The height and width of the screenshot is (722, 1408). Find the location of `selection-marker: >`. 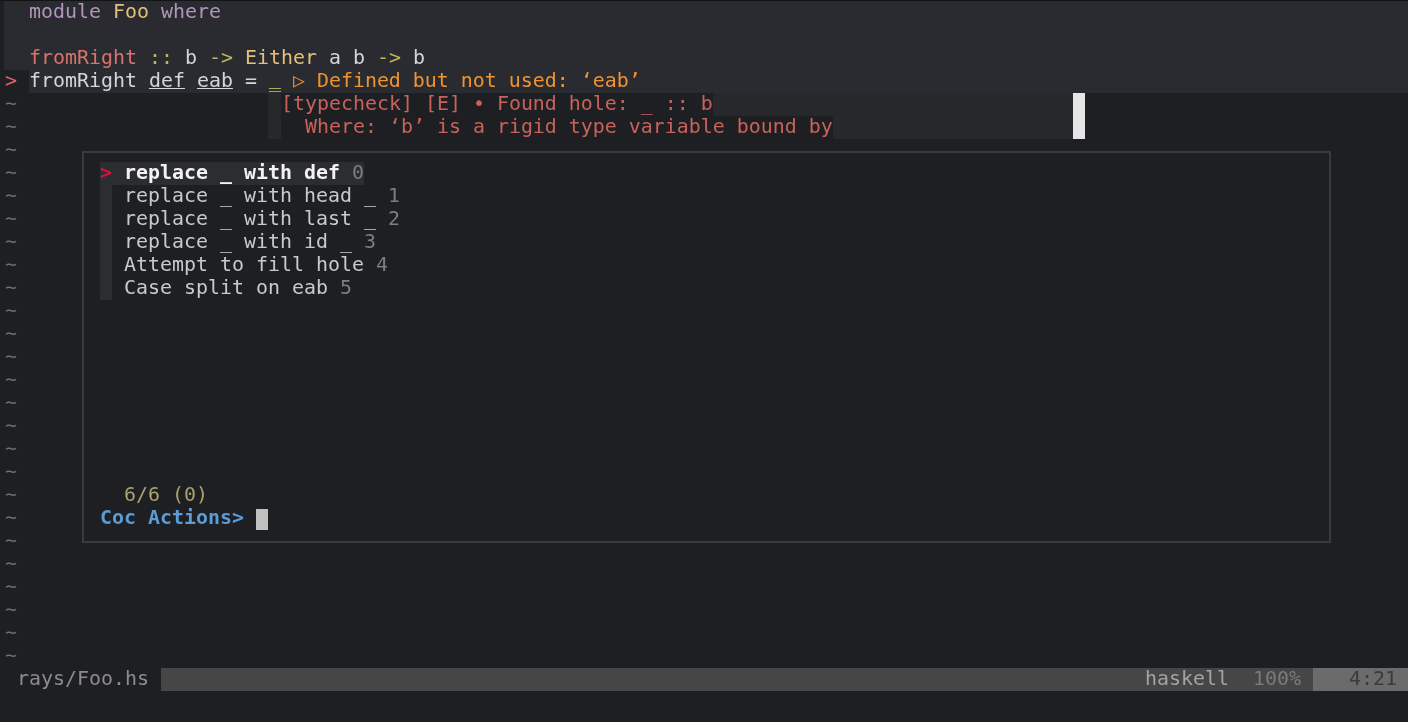

selection-marker: > is located at coordinates (106, 173).